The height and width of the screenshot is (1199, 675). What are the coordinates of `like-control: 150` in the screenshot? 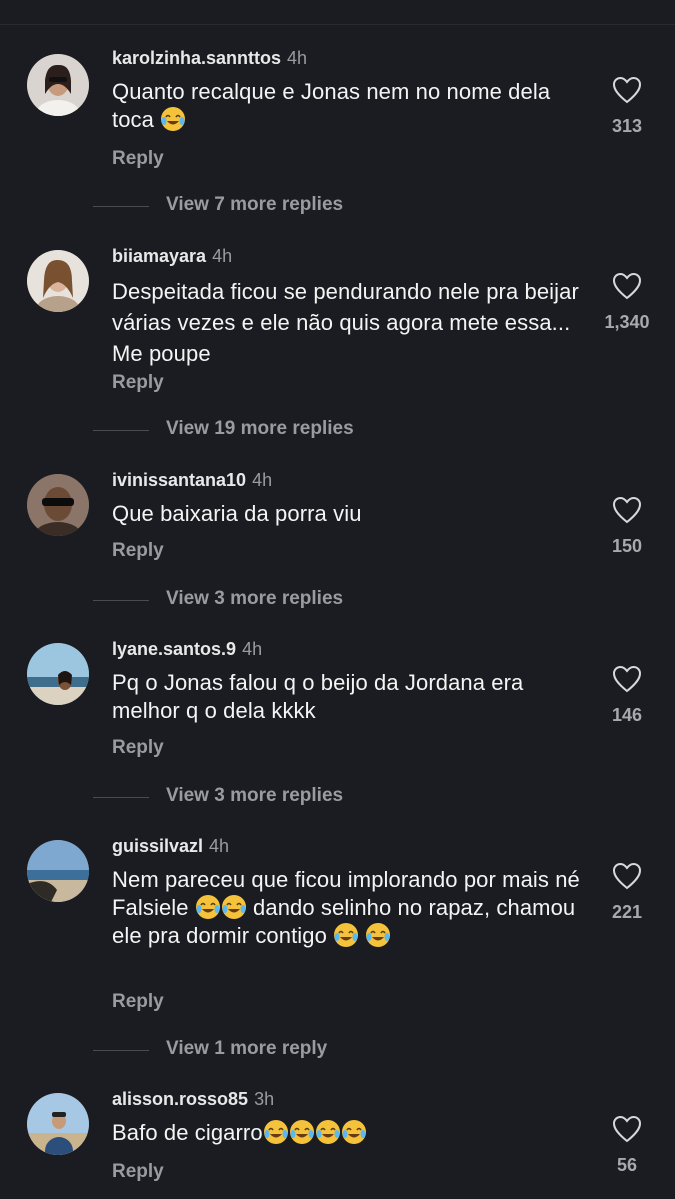 It's located at (627, 526).